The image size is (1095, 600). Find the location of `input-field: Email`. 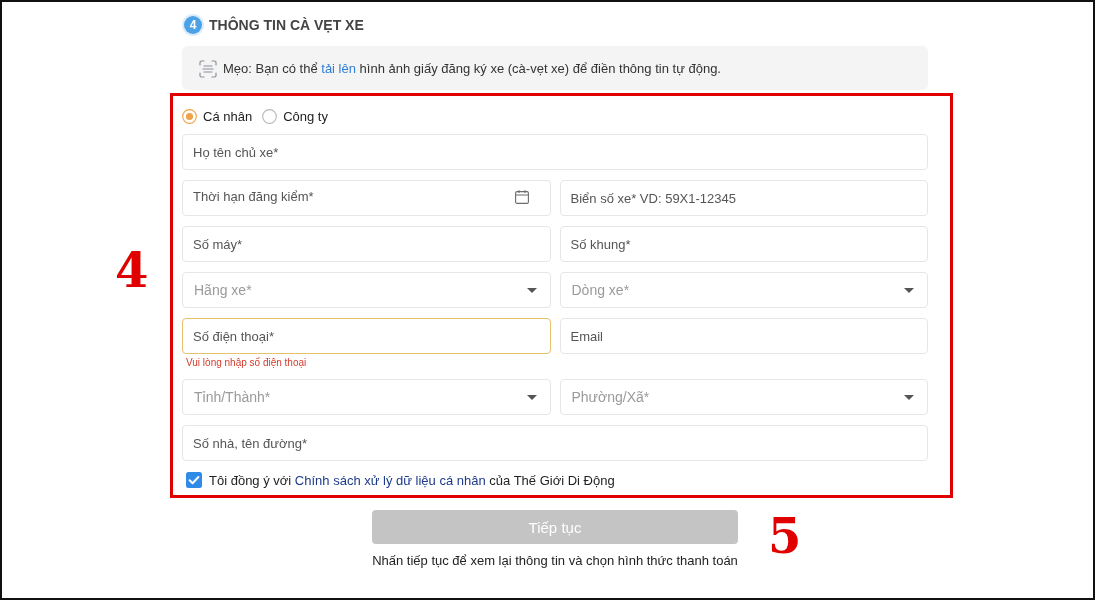

input-field: Email is located at coordinates (743, 336).